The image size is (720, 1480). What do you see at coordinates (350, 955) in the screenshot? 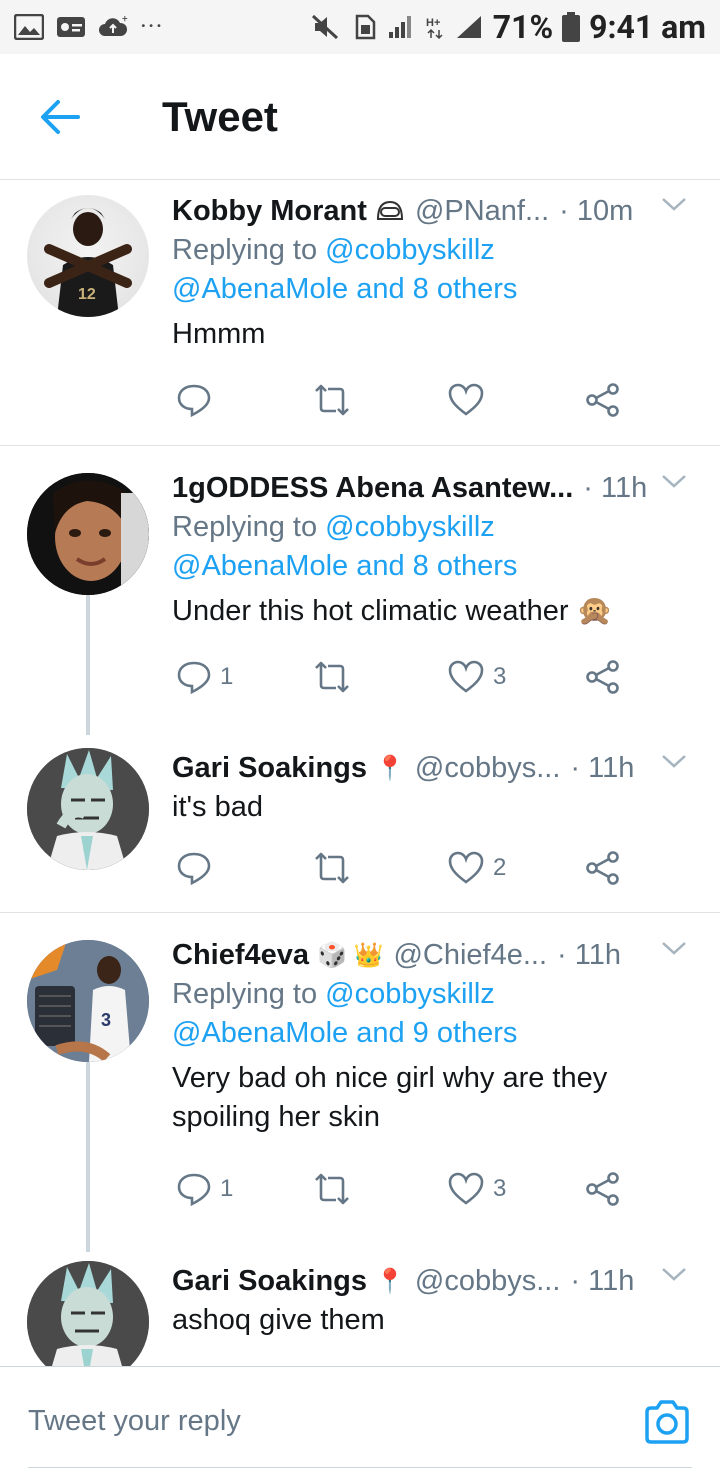
I see `dice-crown-emoji: 🎲 👑` at bounding box center [350, 955].